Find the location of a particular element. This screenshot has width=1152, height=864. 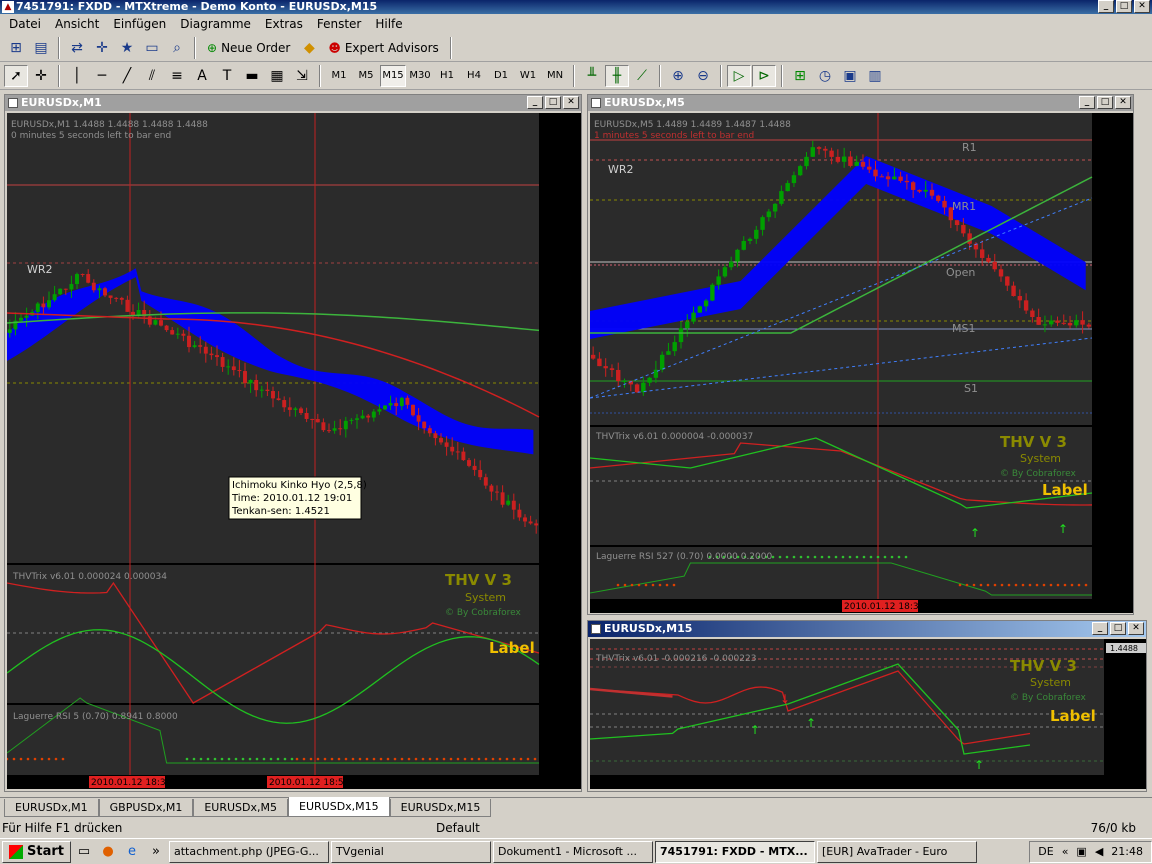

menu-einfuegen: Einfügen is located at coordinates (139, 24).